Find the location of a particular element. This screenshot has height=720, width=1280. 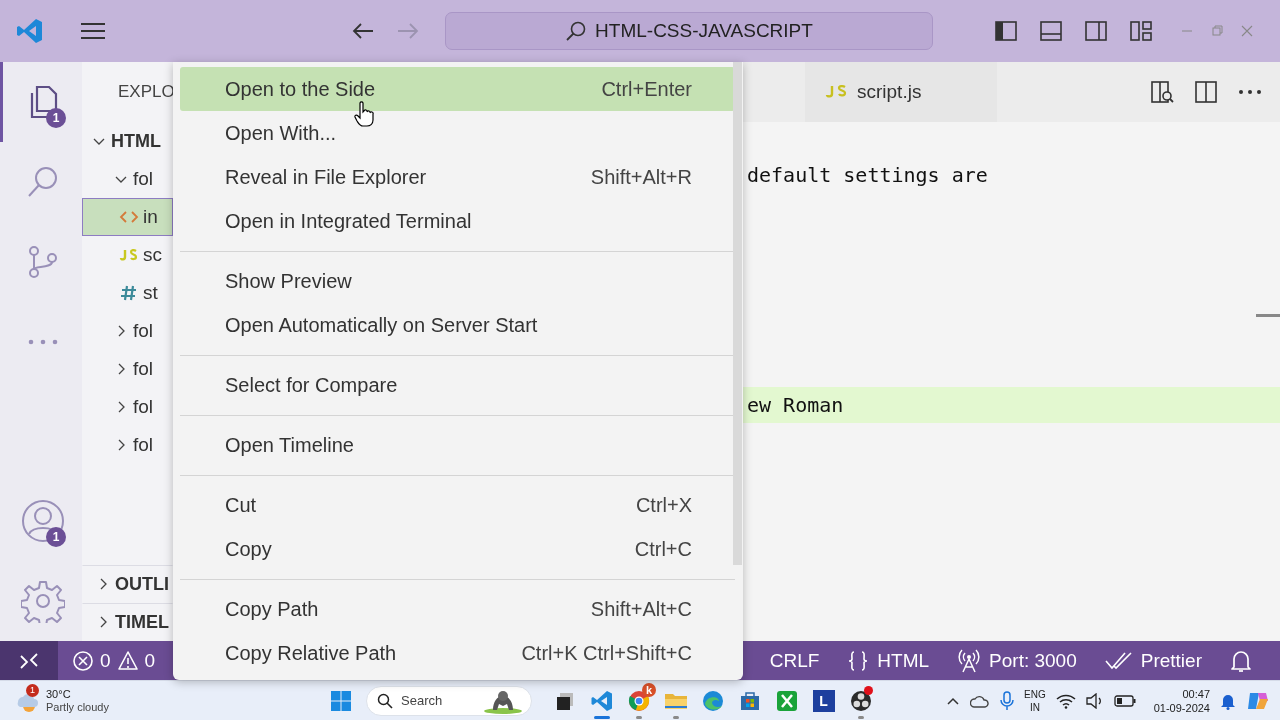

notifications-button is located at coordinates (1241, 660).